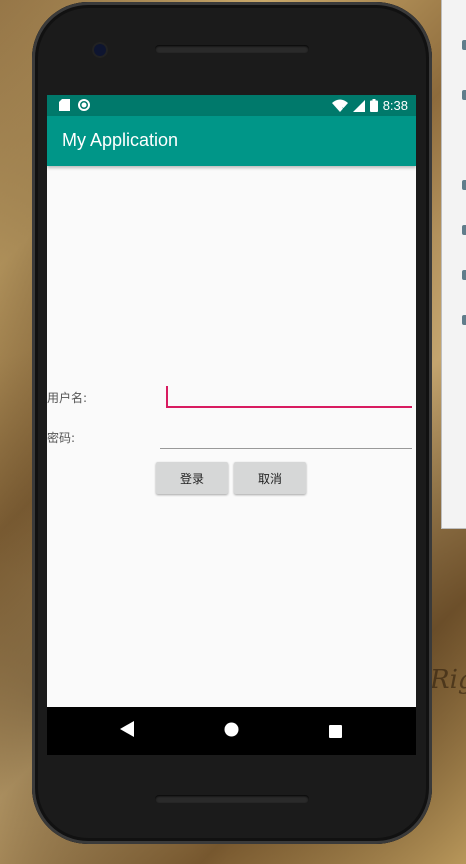  What do you see at coordinates (270, 478) in the screenshot?
I see `cancel-button: 取消` at bounding box center [270, 478].